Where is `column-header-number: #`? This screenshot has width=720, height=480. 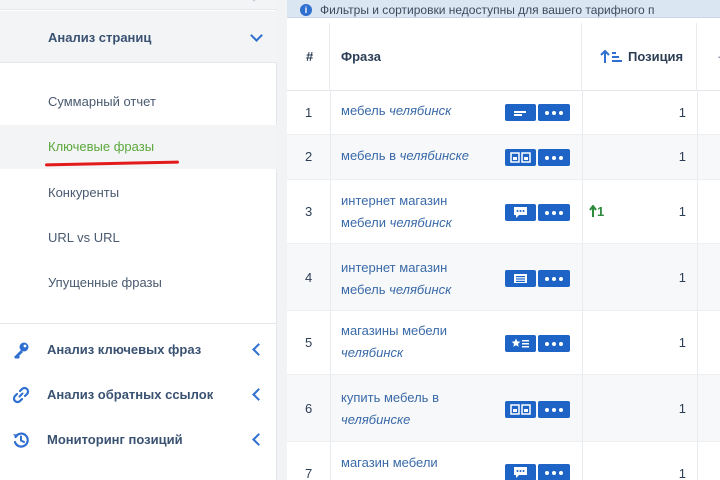
column-header-number: # is located at coordinates (308, 57).